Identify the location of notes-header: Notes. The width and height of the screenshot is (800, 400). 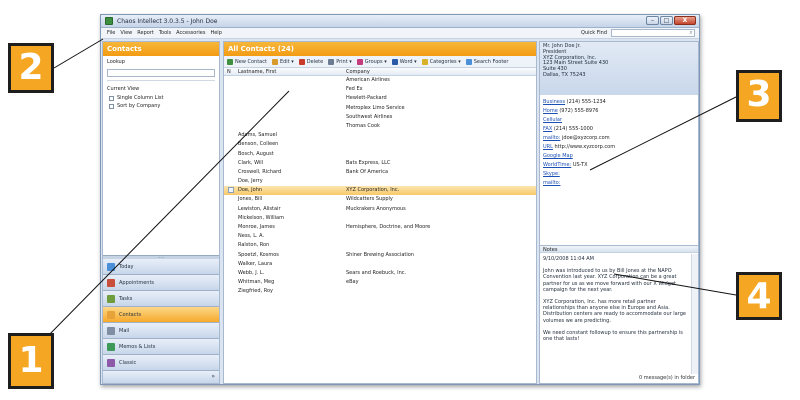
(619, 249).